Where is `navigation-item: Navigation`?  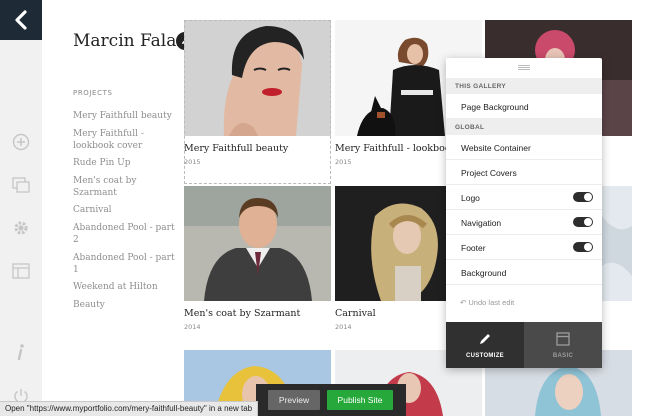 navigation-item: Navigation is located at coordinates (524, 222).